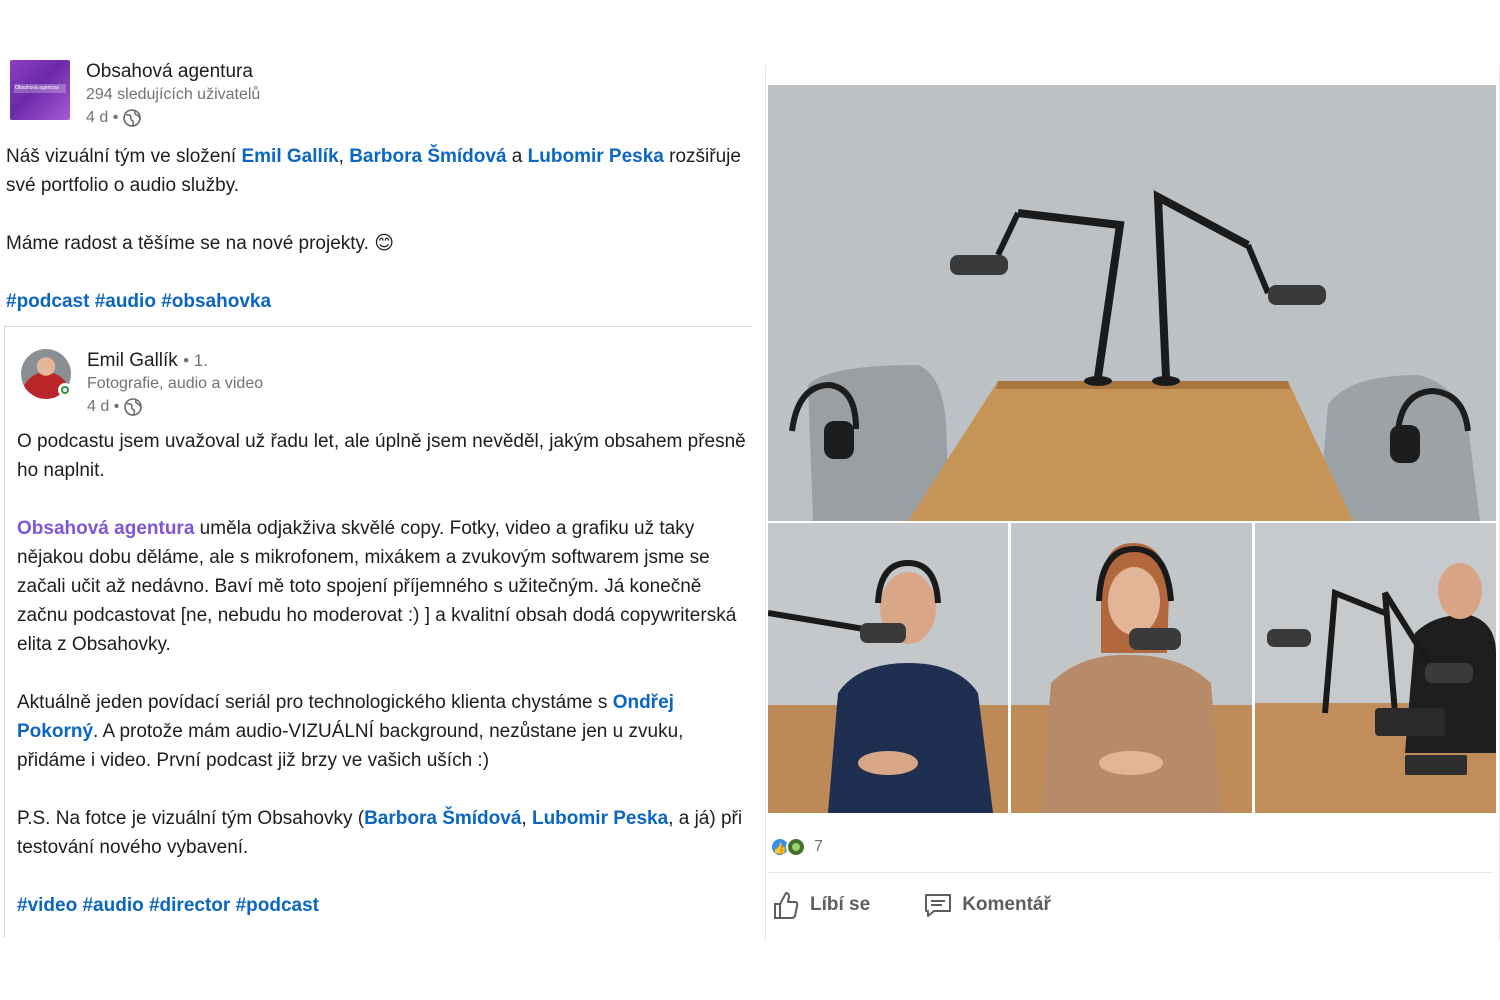 The width and height of the screenshot is (1500, 1000). I want to click on photo-man-with-headphones, so click(888, 668).